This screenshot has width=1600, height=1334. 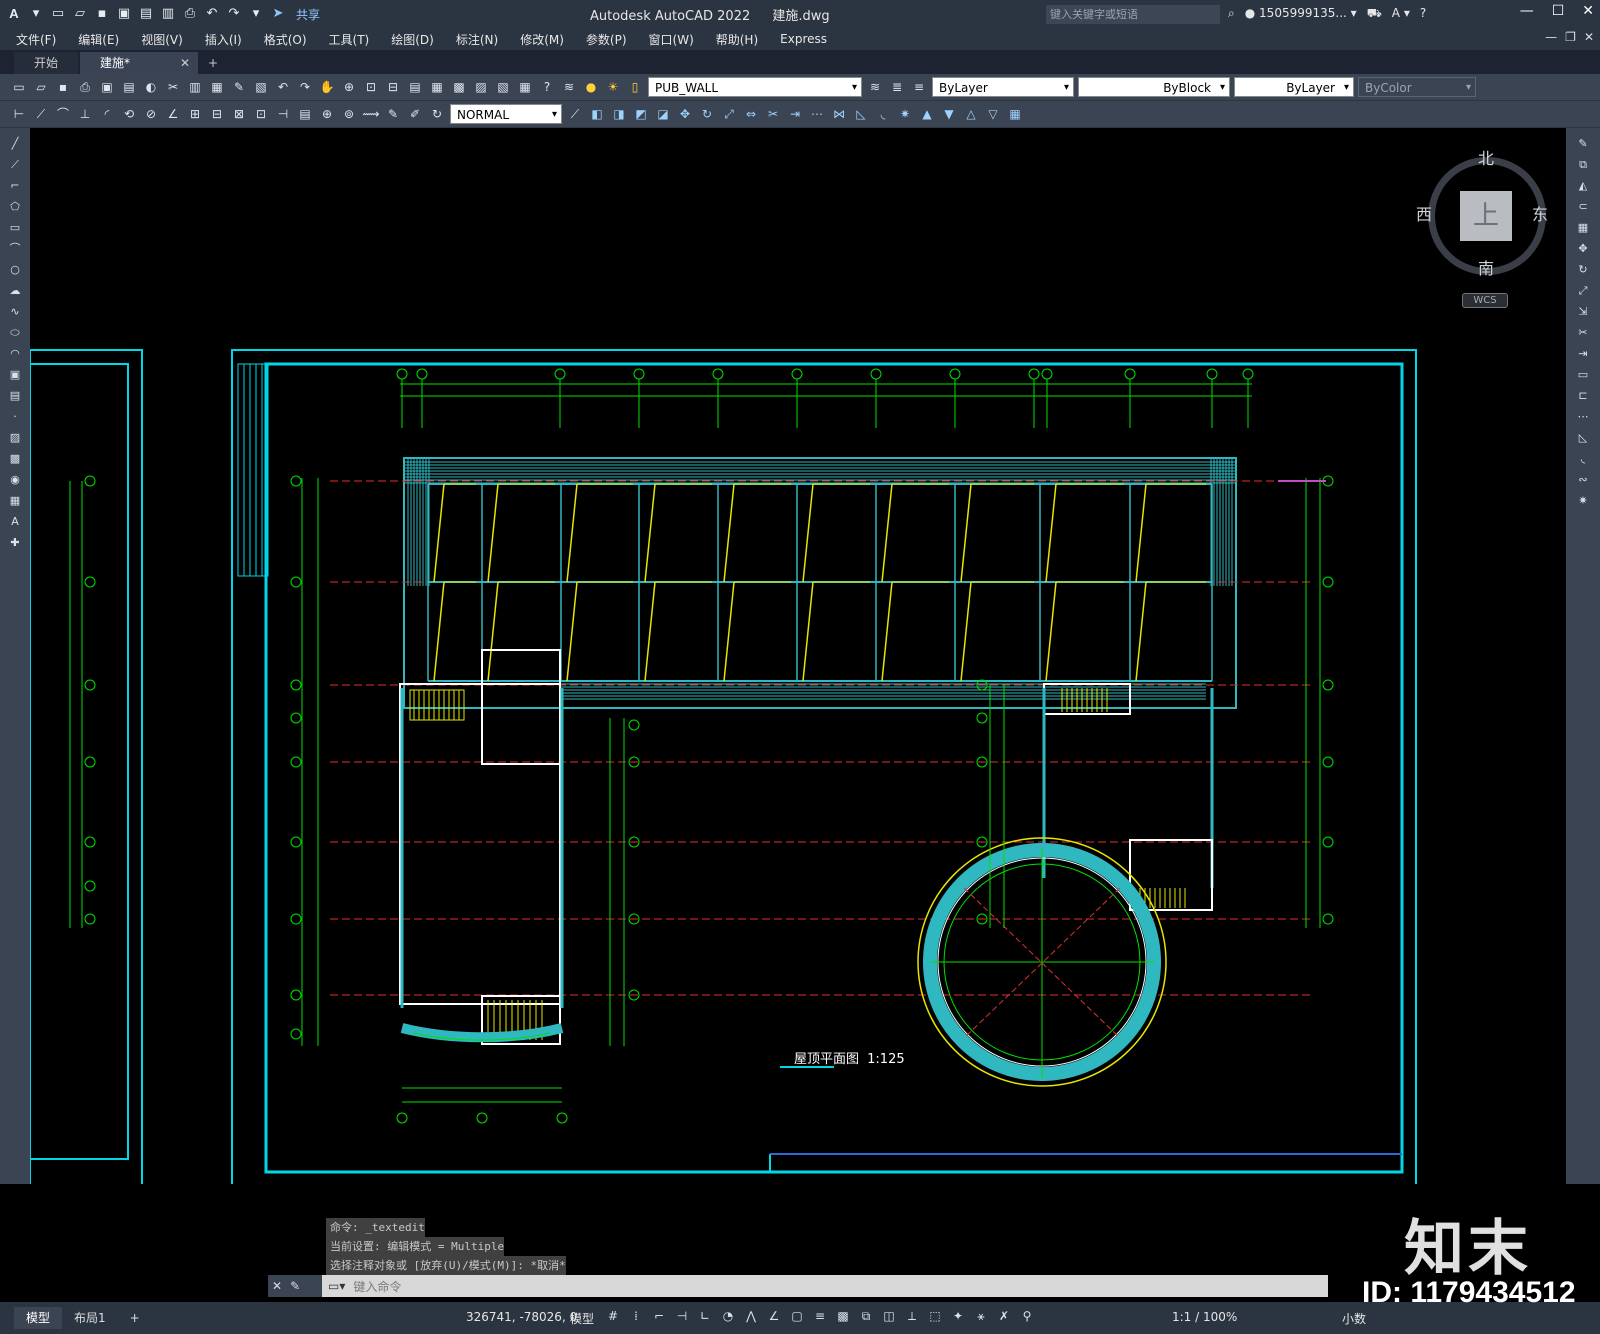 What do you see at coordinates (606, 39) in the screenshot?
I see `menu-item: 参数(P)` at bounding box center [606, 39].